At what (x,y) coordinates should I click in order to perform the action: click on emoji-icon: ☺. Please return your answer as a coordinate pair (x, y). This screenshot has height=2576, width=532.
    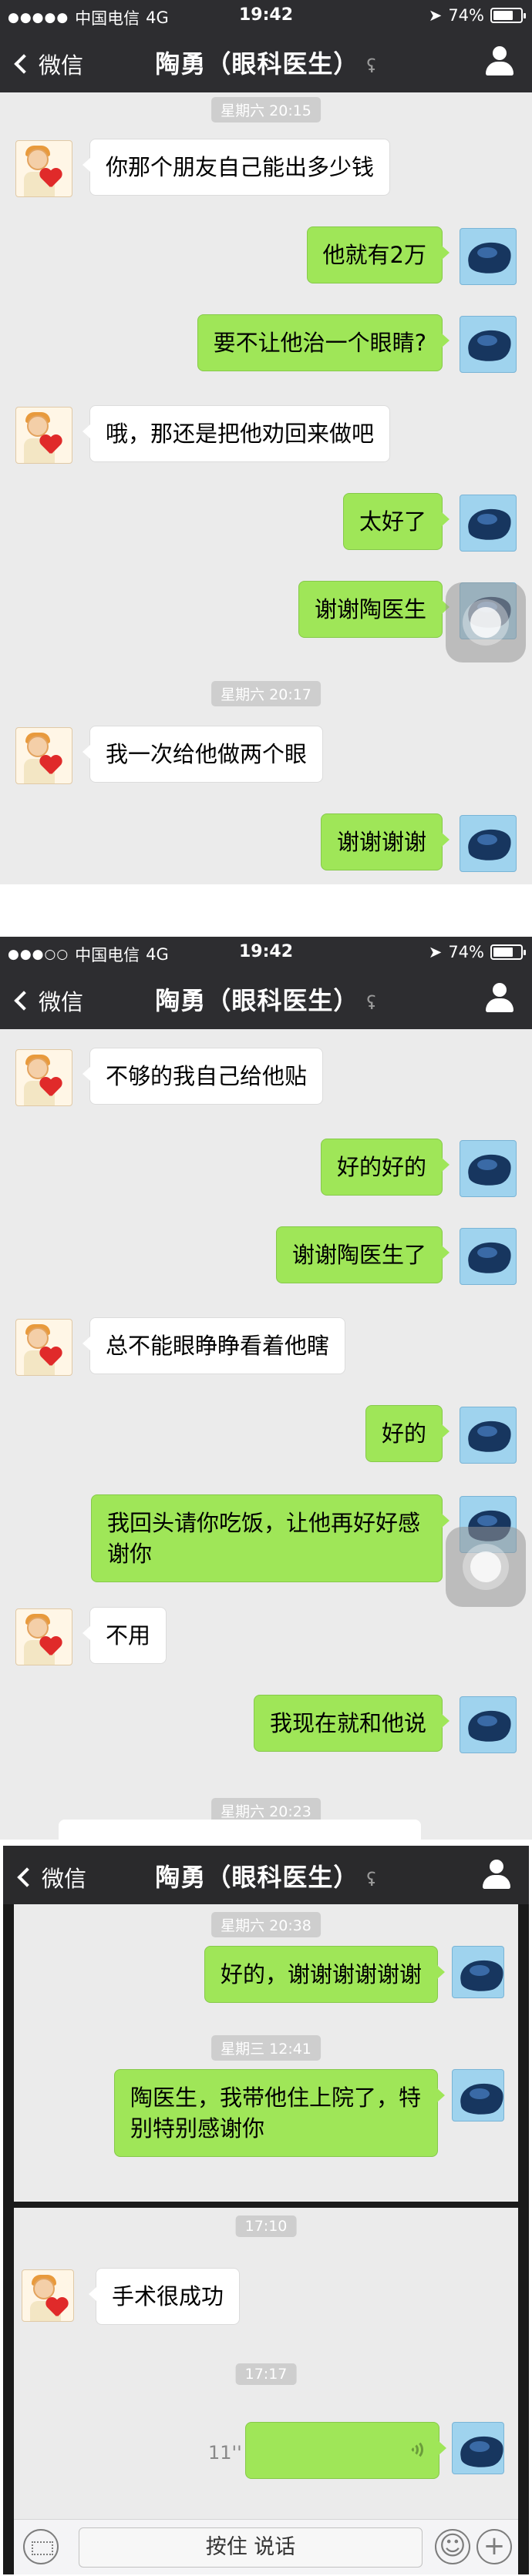
    Looking at the image, I should click on (453, 2546).